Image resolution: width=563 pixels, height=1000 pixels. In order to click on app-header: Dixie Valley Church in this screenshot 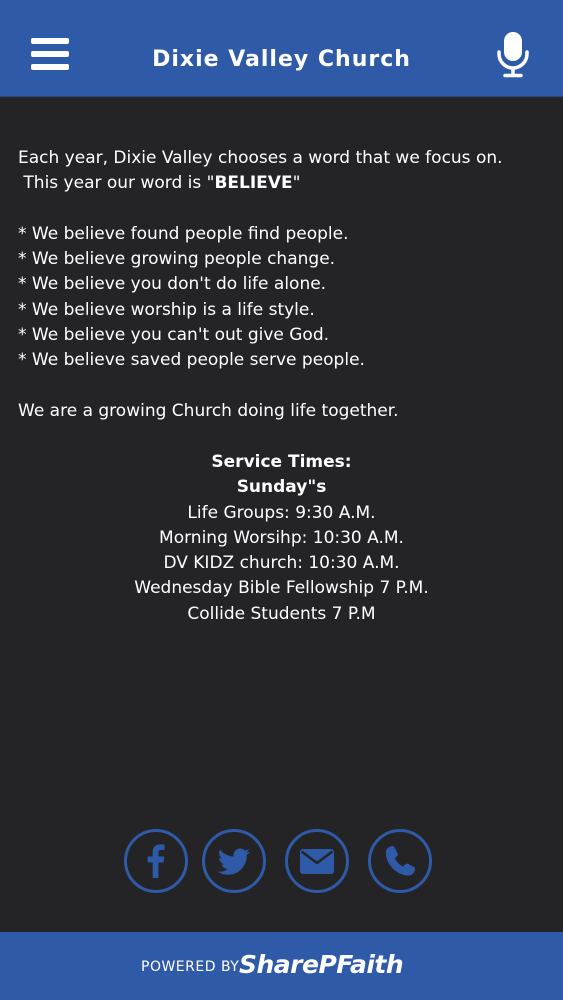, I will do `click(281, 48)`.